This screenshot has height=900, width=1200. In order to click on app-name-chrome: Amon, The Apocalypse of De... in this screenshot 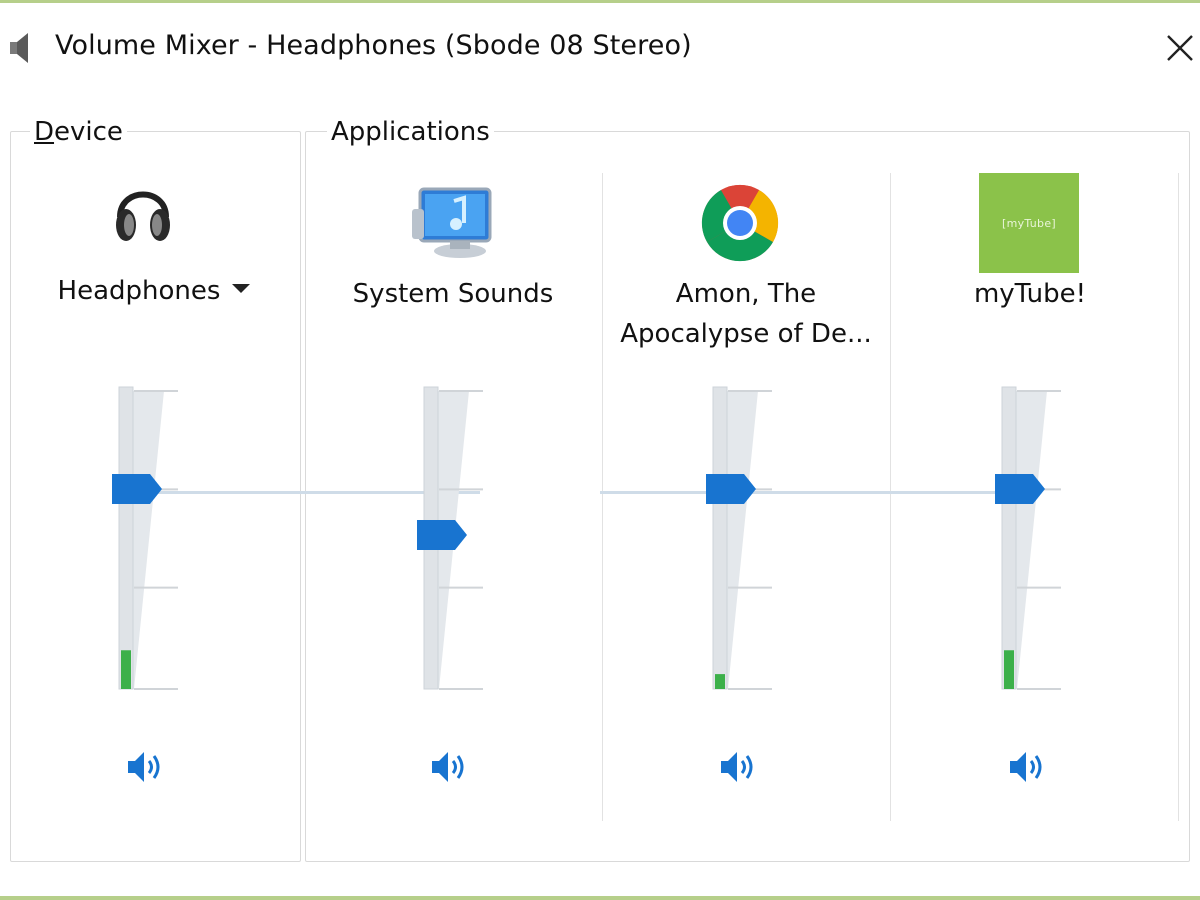, I will do `click(746, 314)`.